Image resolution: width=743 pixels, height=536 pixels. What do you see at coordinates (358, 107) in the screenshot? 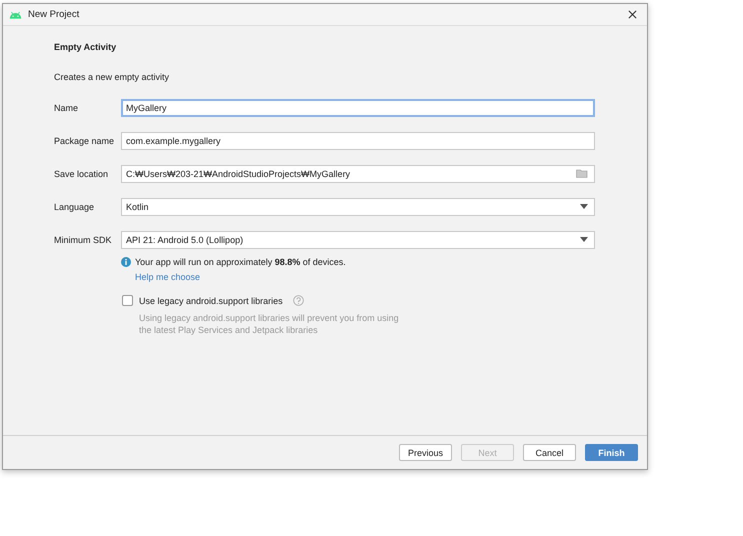
I see `input-field: MyGallery` at bounding box center [358, 107].